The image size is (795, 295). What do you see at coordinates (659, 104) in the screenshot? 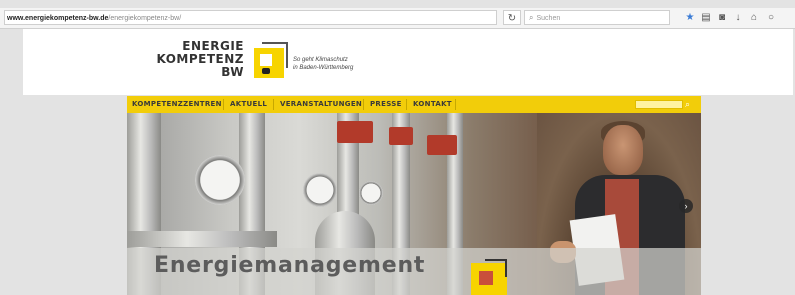
I see `site-search-input` at bounding box center [659, 104].